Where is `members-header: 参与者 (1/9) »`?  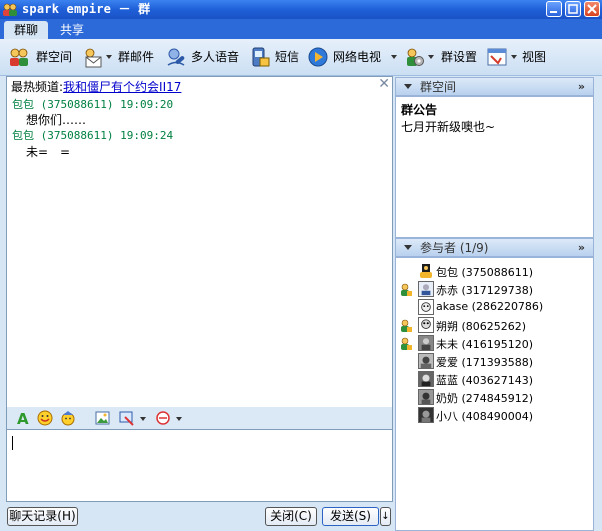 members-header: 参与者 (1/9) » is located at coordinates (494, 247).